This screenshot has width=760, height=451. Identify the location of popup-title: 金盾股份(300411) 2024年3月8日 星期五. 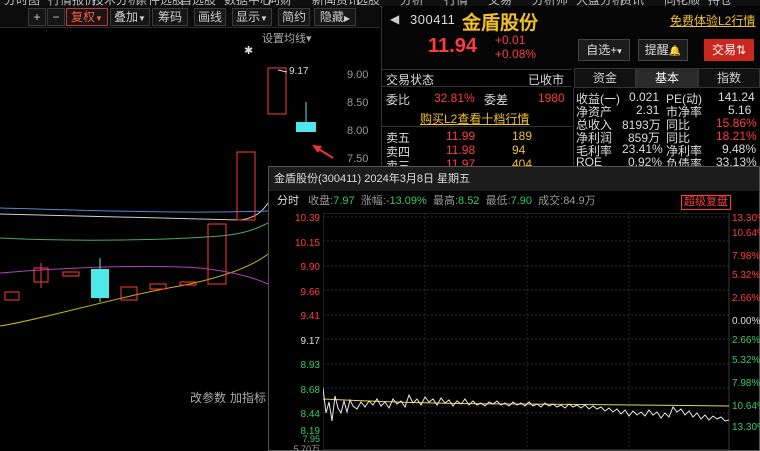
(514, 179).